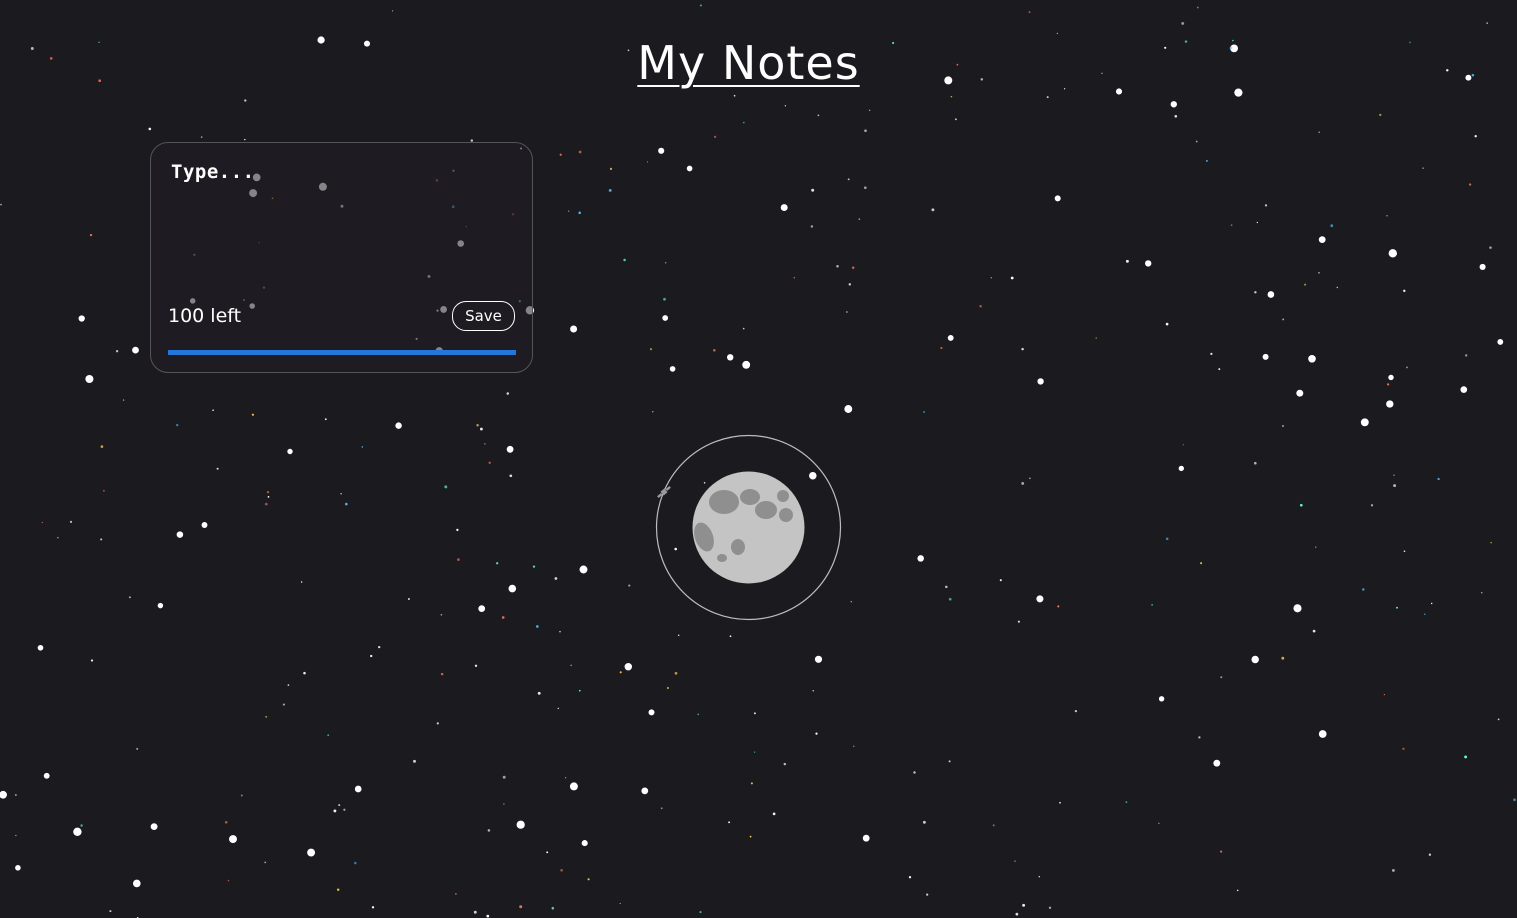 This screenshot has height=918, width=1517. I want to click on note-card: 100 left Save, so click(341, 257).